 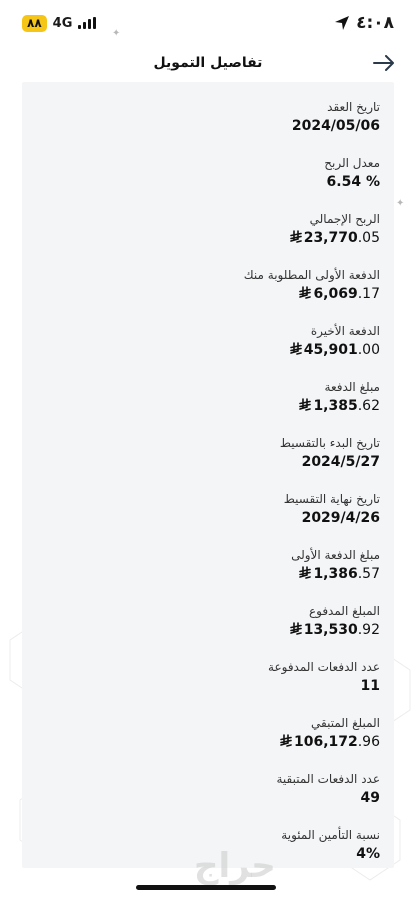 I want to click on amount-decimal: .92, so click(x=368, y=630).